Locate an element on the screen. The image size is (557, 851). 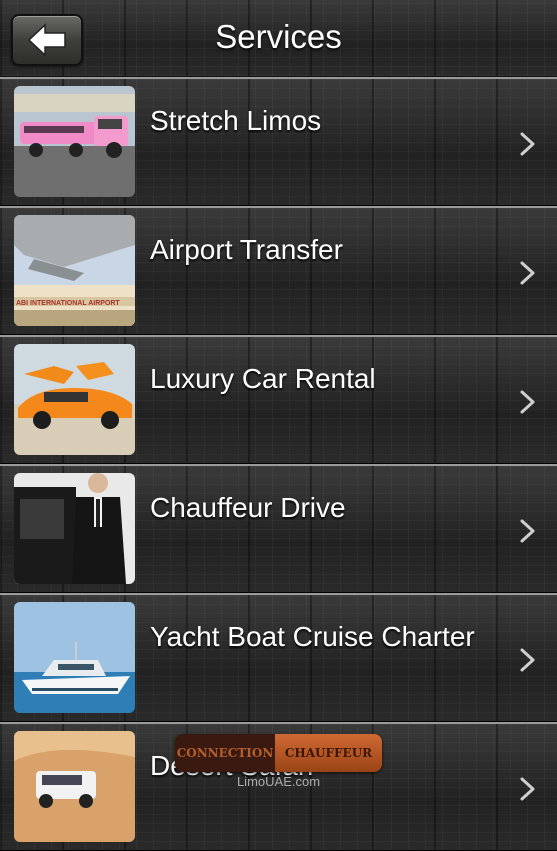
watermark-site: LimoUAE.com is located at coordinates (278, 781).